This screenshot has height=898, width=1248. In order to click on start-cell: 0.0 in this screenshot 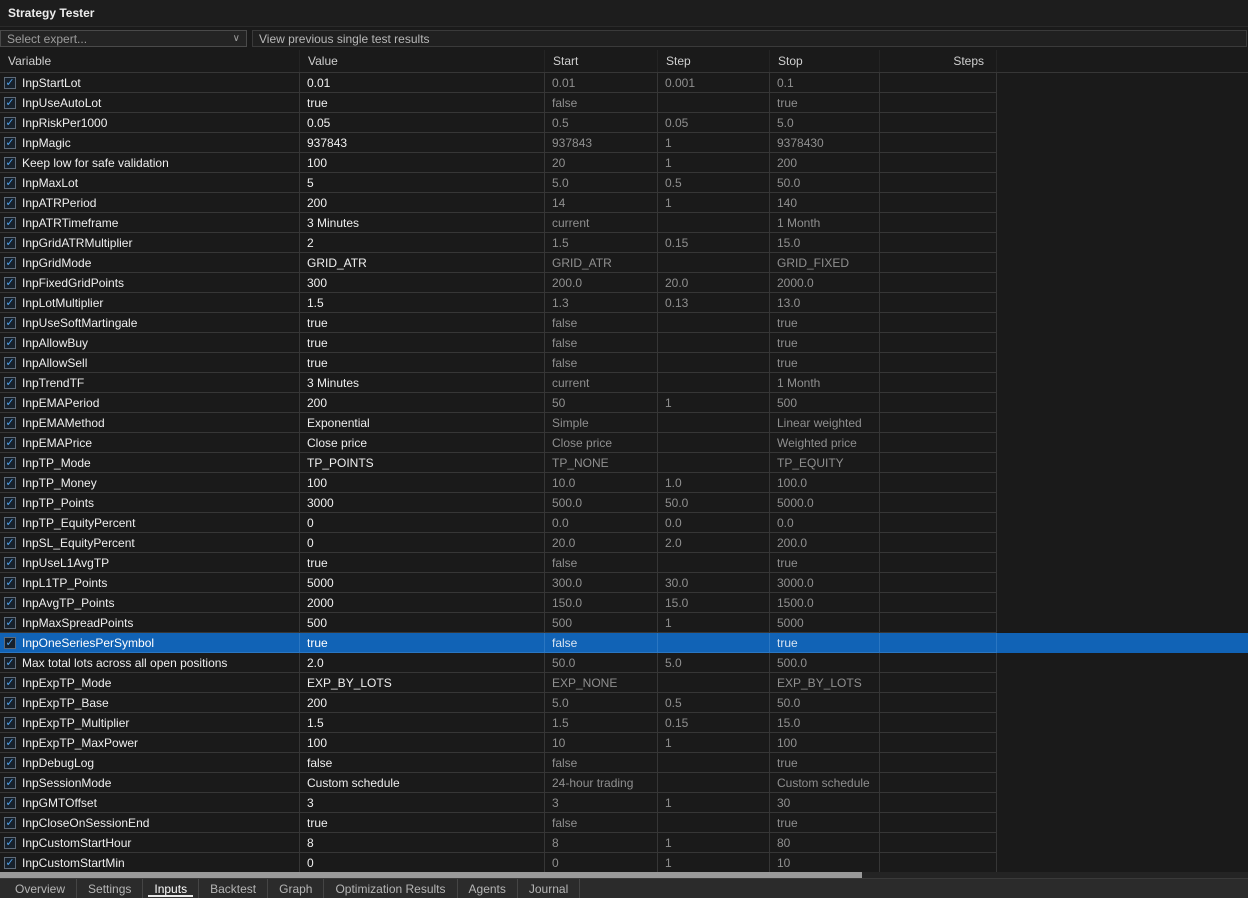, I will do `click(601, 523)`.